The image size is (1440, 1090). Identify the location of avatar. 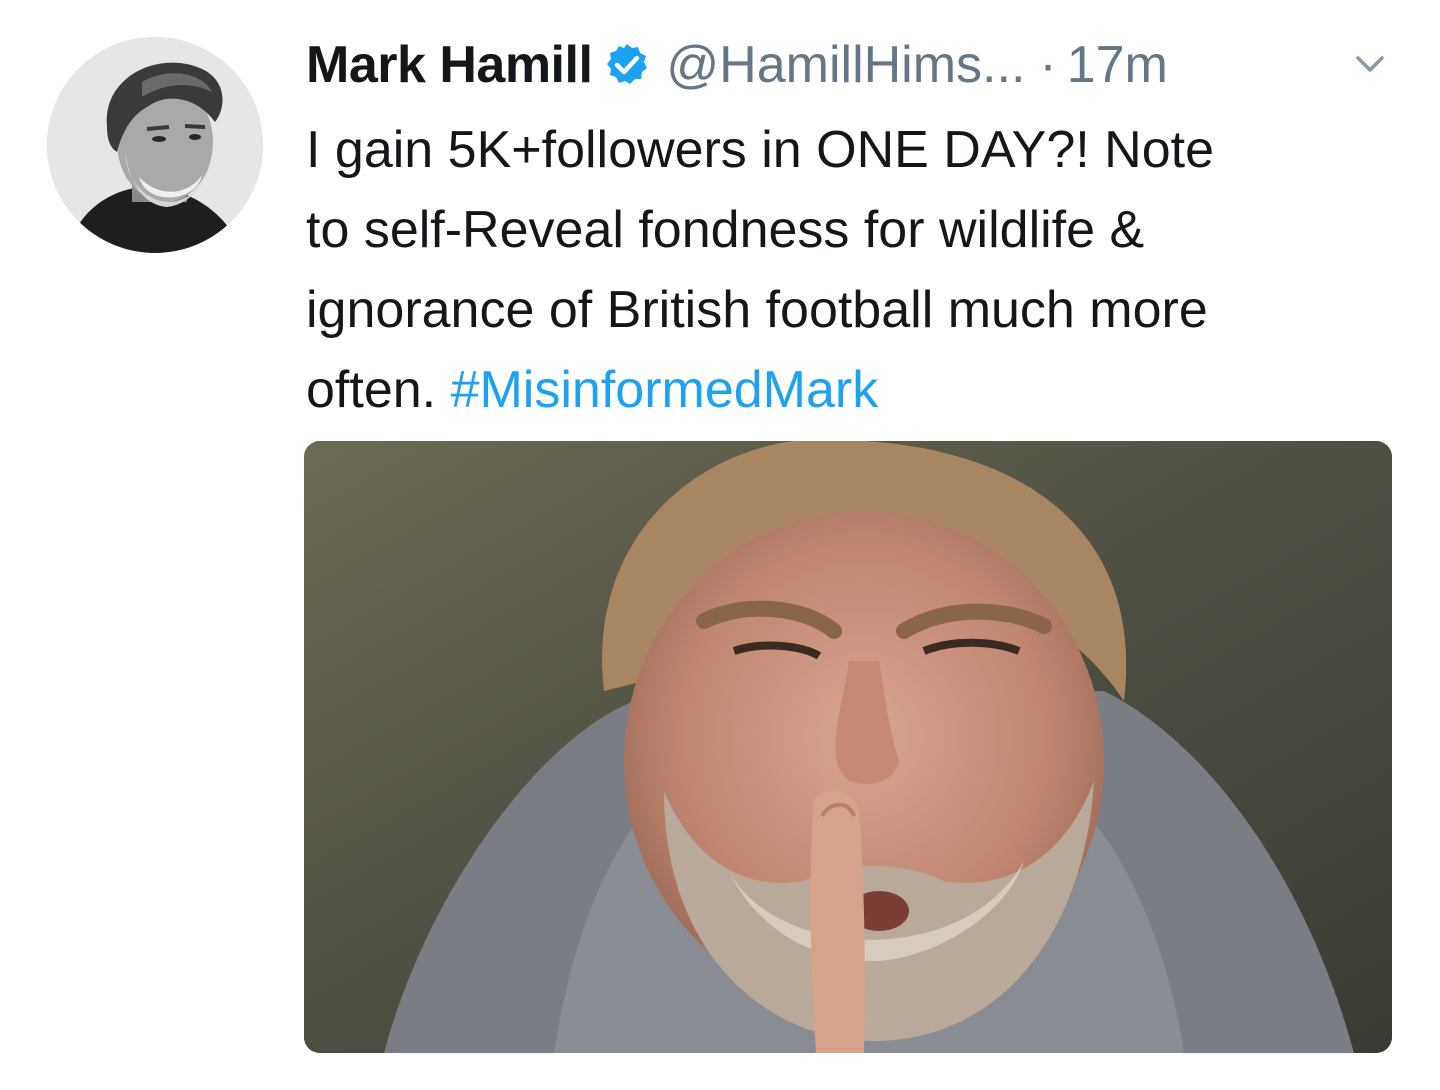
(155, 145).